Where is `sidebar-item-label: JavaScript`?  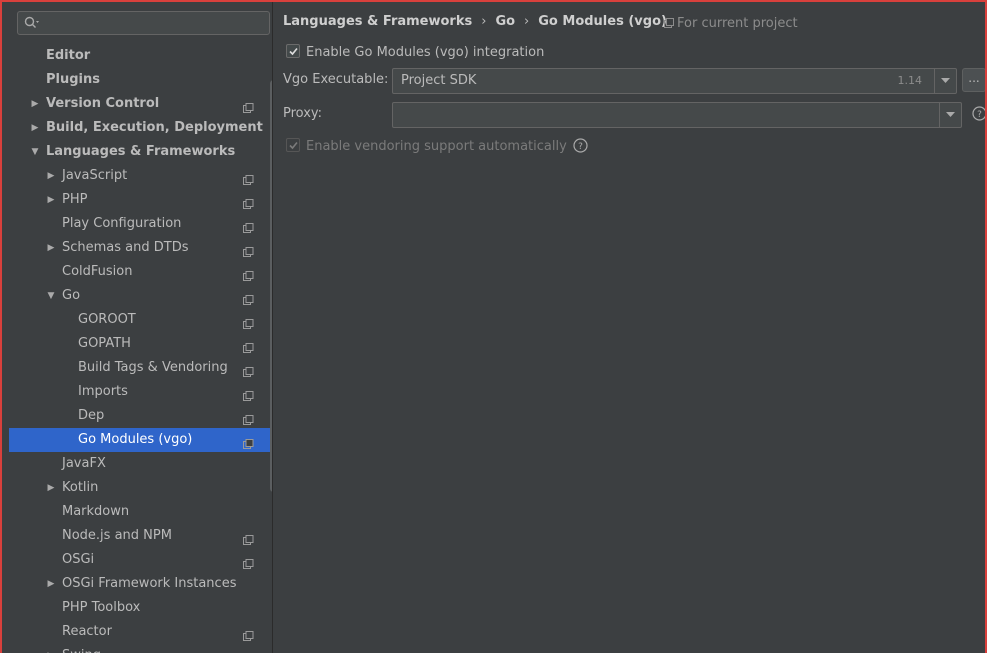
sidebar-item-label: JavaScript is located at coordinates (95, 175).